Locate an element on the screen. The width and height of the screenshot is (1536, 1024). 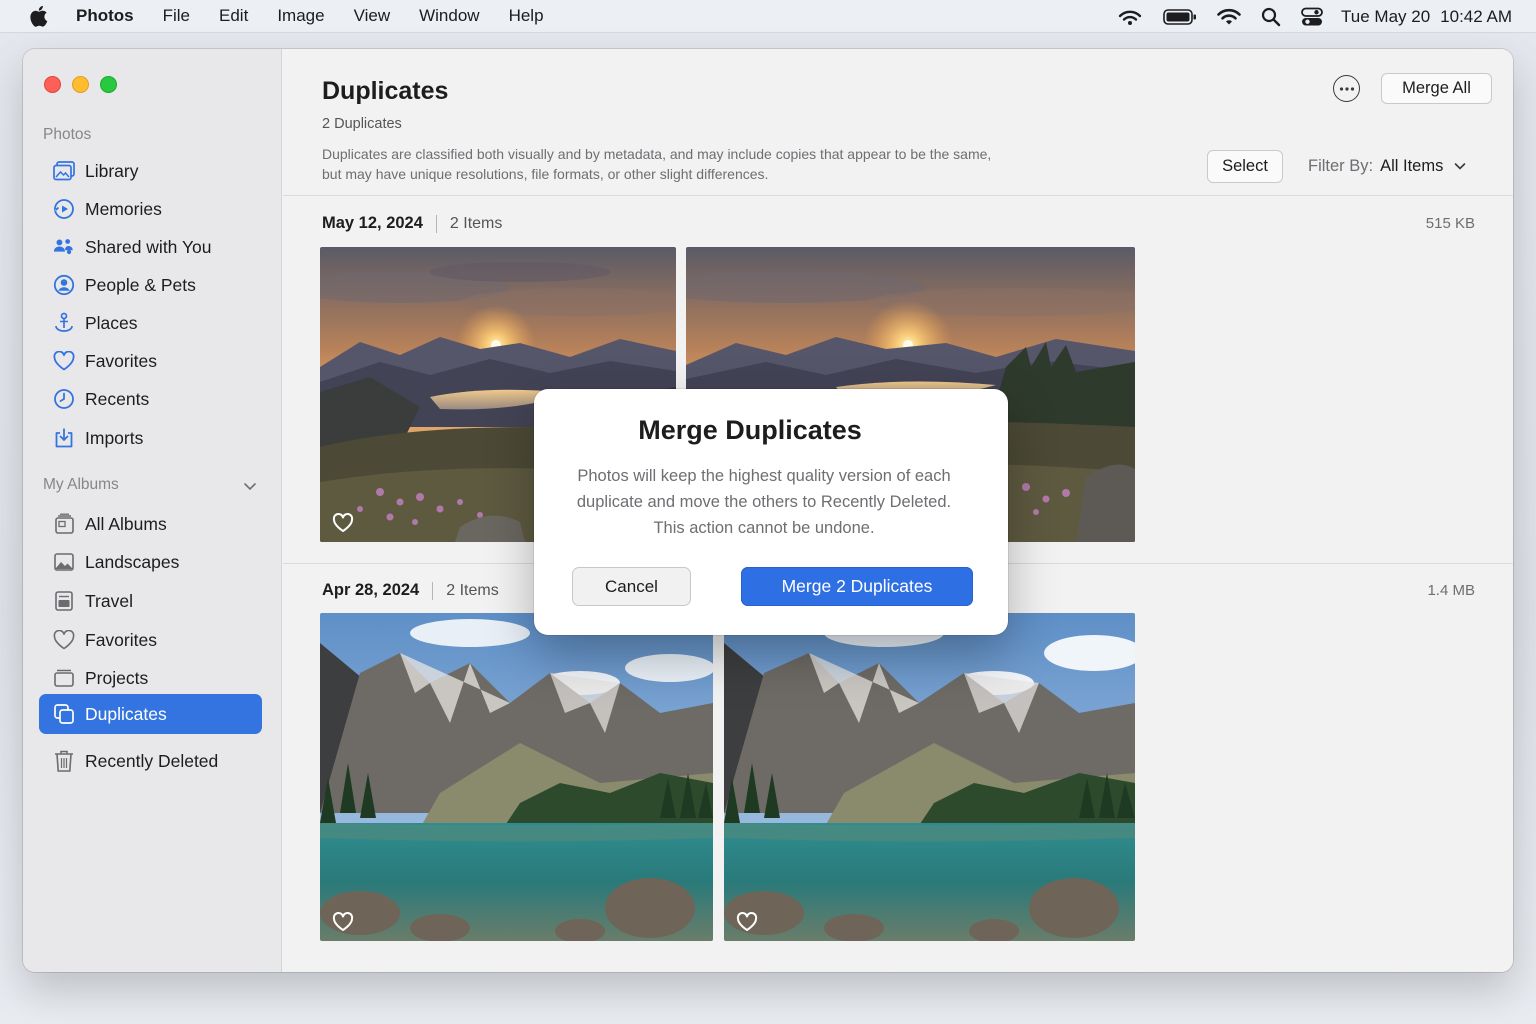
cancel-button: Cancel is located at coordinates (631, 586).